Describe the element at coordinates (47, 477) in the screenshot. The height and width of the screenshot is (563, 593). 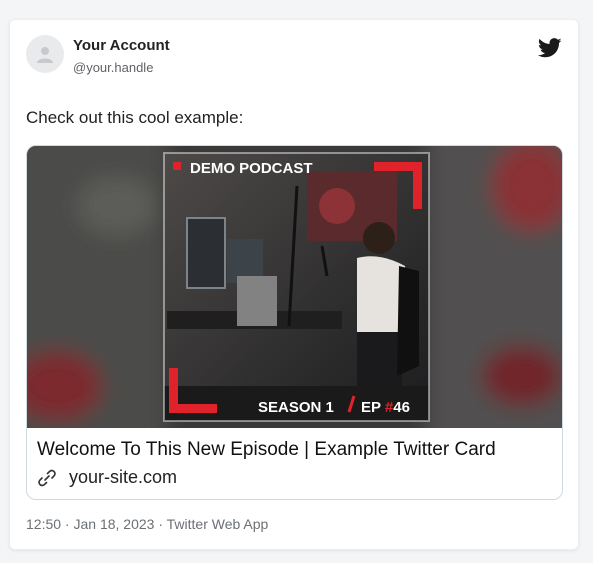
I see `link-icon` at that location.